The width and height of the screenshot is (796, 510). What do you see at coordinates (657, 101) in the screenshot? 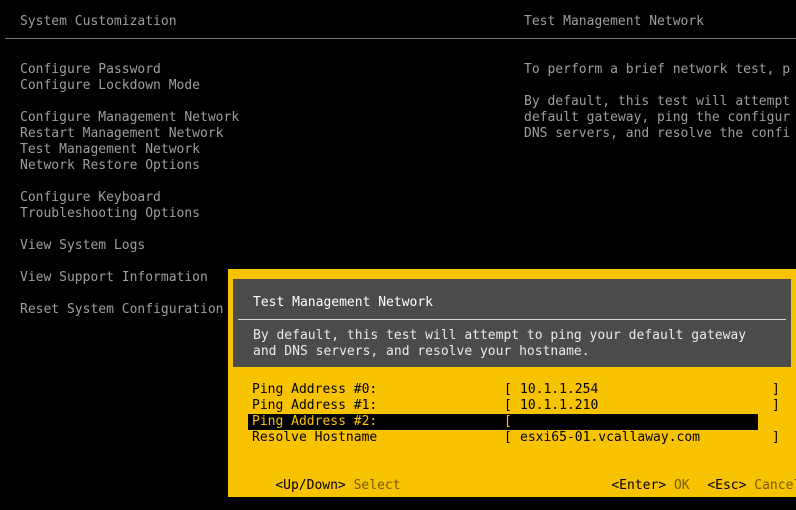
I see `pane-text-line: By default, this test will attempt` at bounding box center [657, 101].